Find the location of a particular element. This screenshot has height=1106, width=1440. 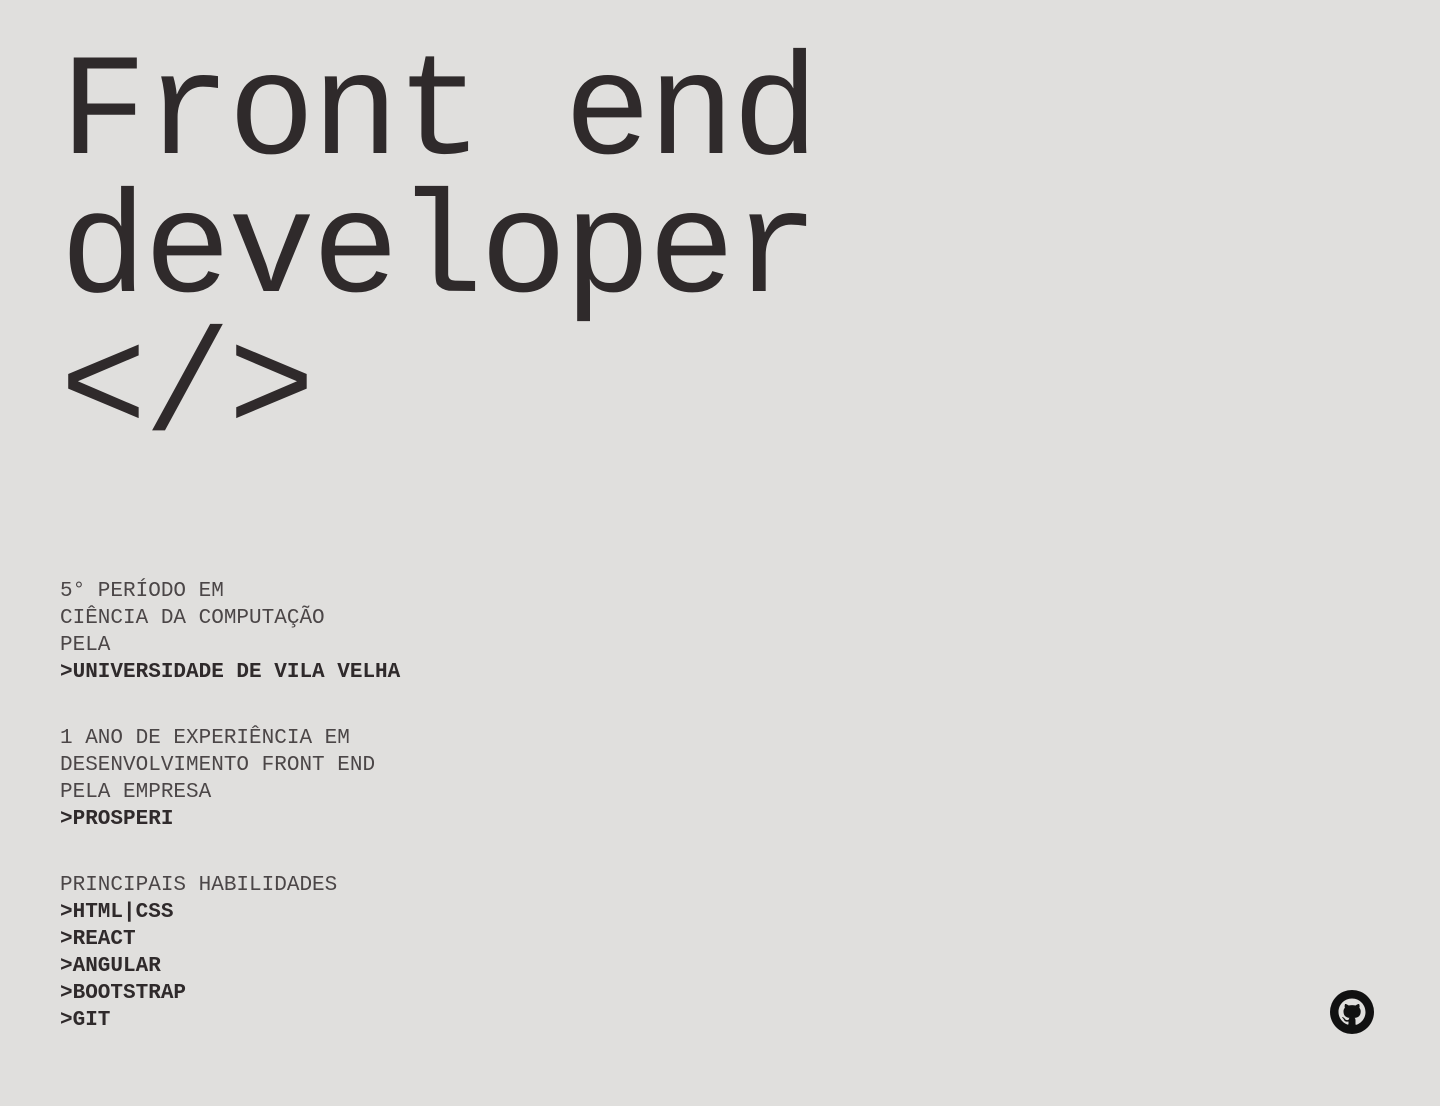

github-link is located at coordinates (1352, 1012).